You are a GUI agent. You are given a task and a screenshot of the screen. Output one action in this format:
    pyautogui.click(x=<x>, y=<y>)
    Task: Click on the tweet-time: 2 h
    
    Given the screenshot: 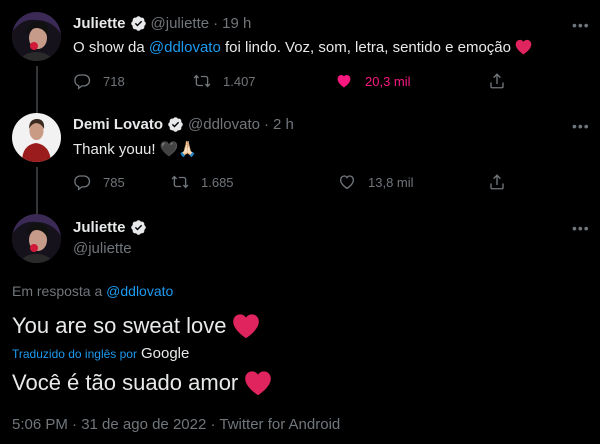 What is the action you would take?
    pyautogui.click(x=283, y=124)
    